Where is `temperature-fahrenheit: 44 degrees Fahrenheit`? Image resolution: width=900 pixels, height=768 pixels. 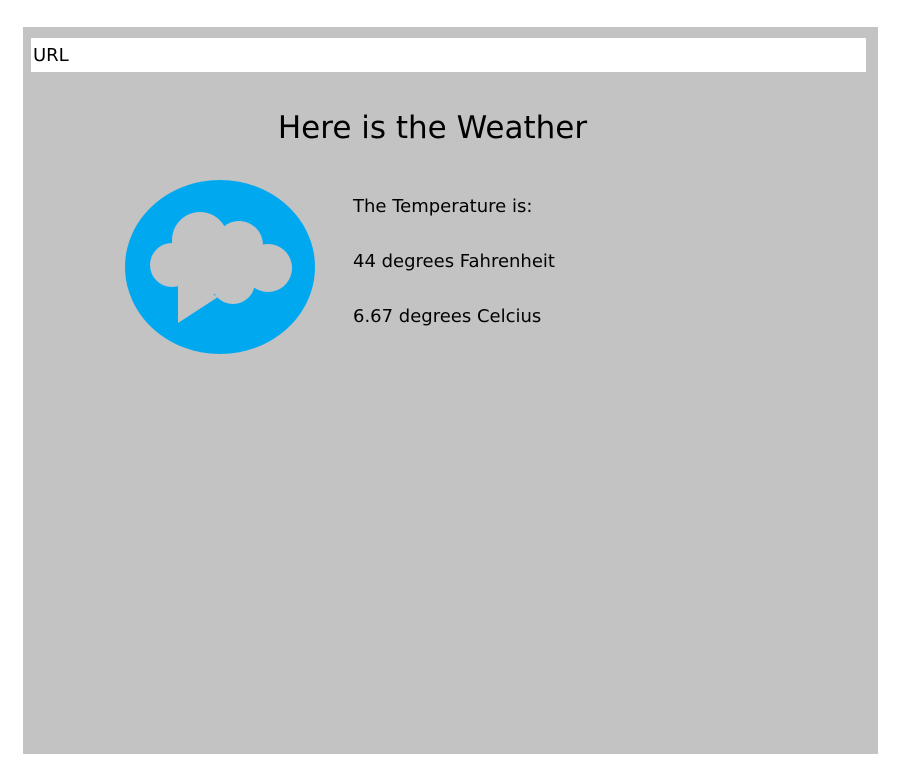
temperature-fahrenheit: 44 degrees Fahrenheit is located at coordinates (454, 261).